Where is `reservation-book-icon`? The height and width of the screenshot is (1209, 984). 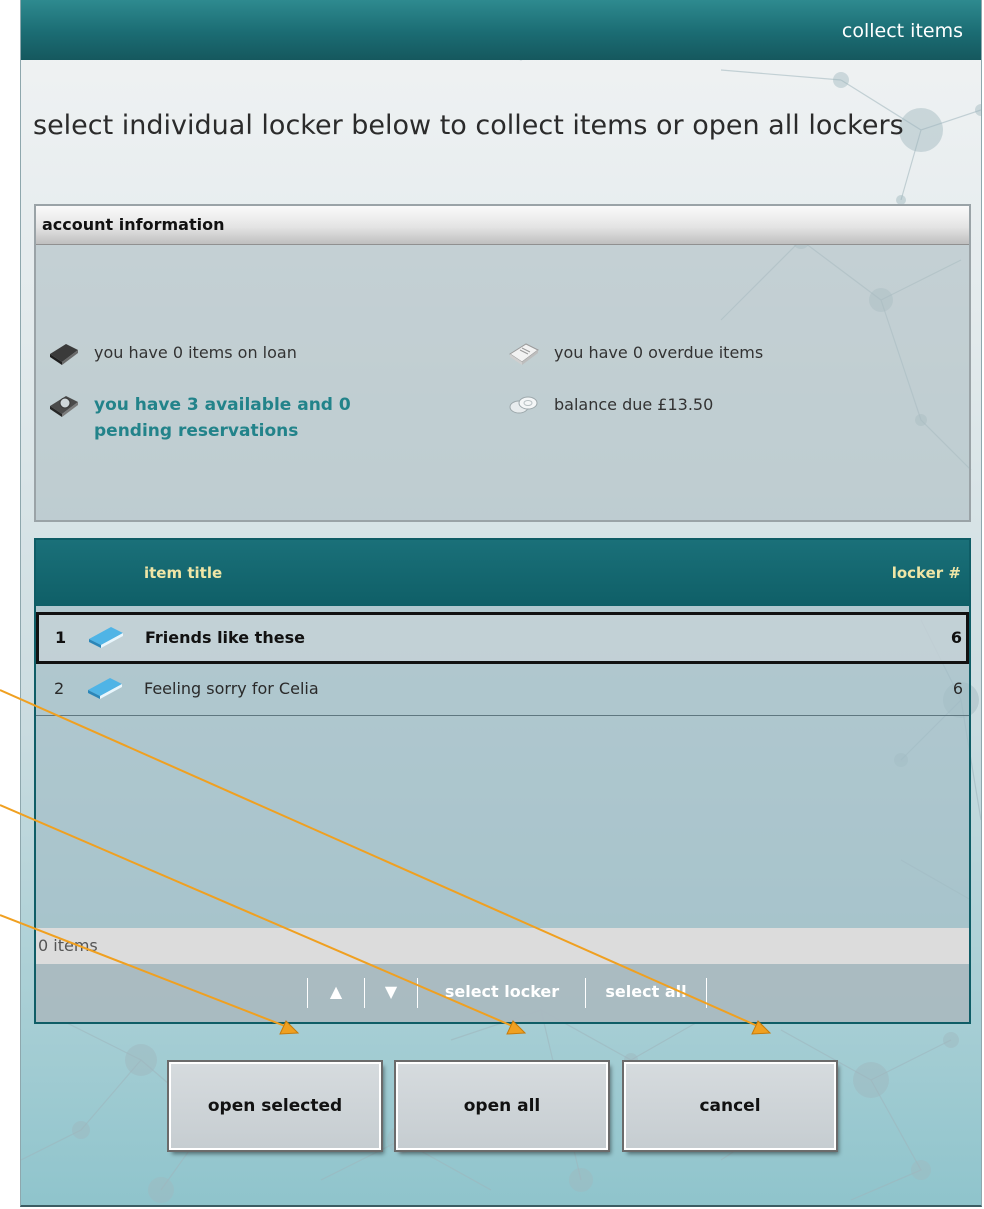 reservation-book-icon is located at coordinates (64, 406).